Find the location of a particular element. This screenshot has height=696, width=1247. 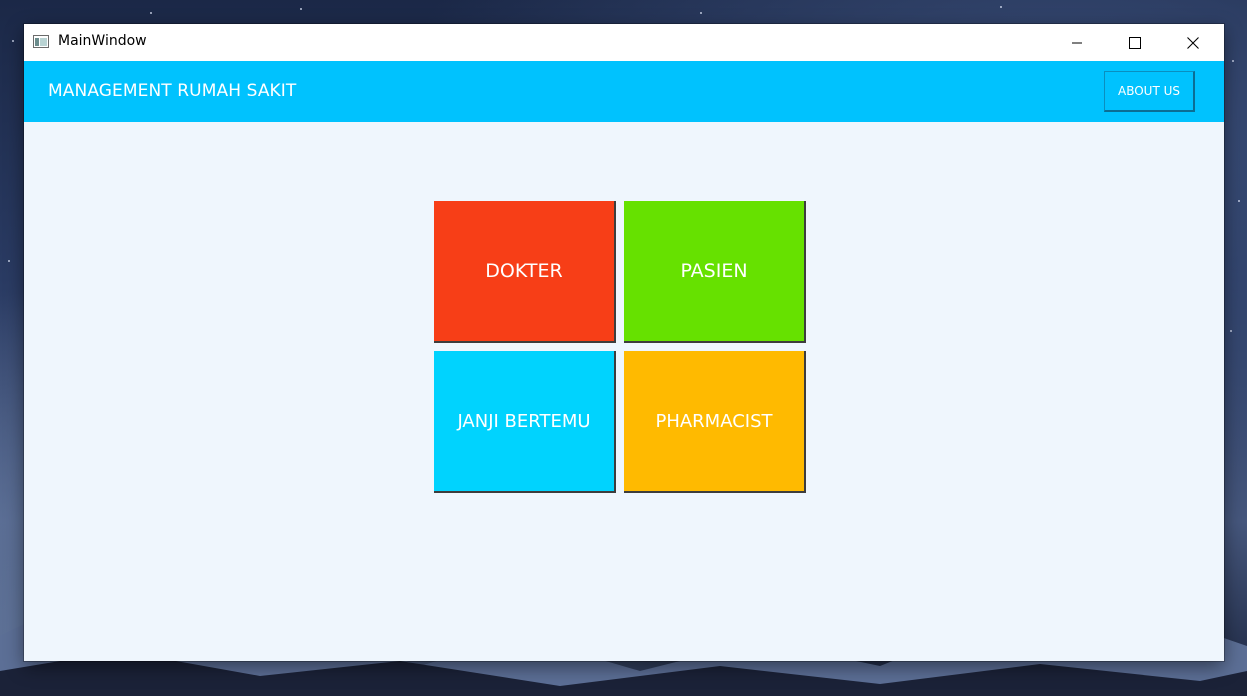

pharmacist-tile-button: PHARMACIST is located at coordinates (714, 421).